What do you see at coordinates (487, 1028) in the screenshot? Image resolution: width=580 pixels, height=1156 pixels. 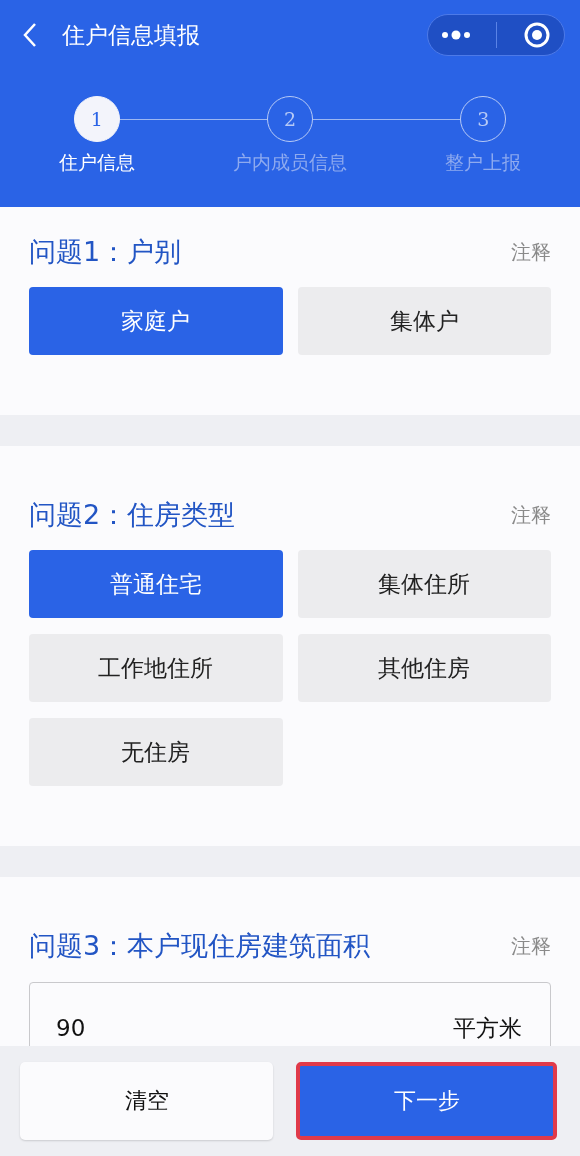 I see `unit-label: 平方米` at bounding box center [487, 1028].